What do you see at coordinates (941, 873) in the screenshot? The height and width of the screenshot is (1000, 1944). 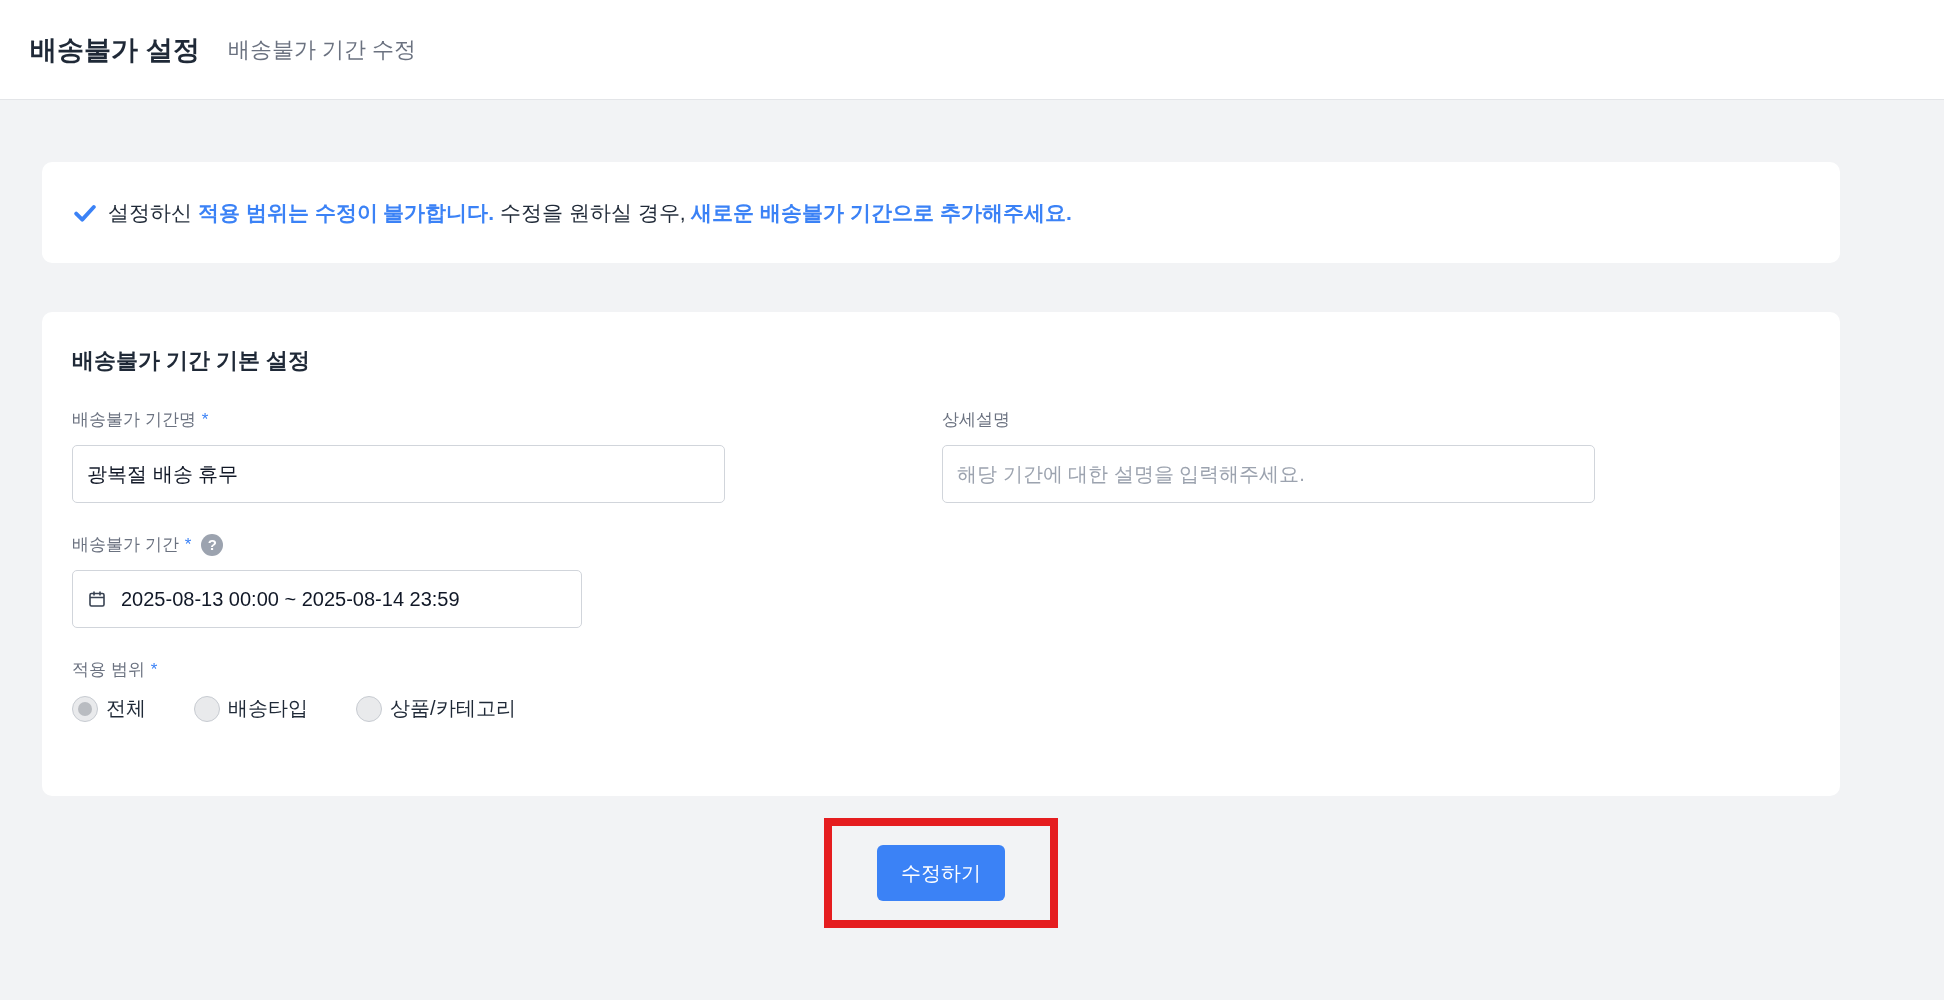 I see `submit-button: 수정하기` at bounding box center [941, 873].